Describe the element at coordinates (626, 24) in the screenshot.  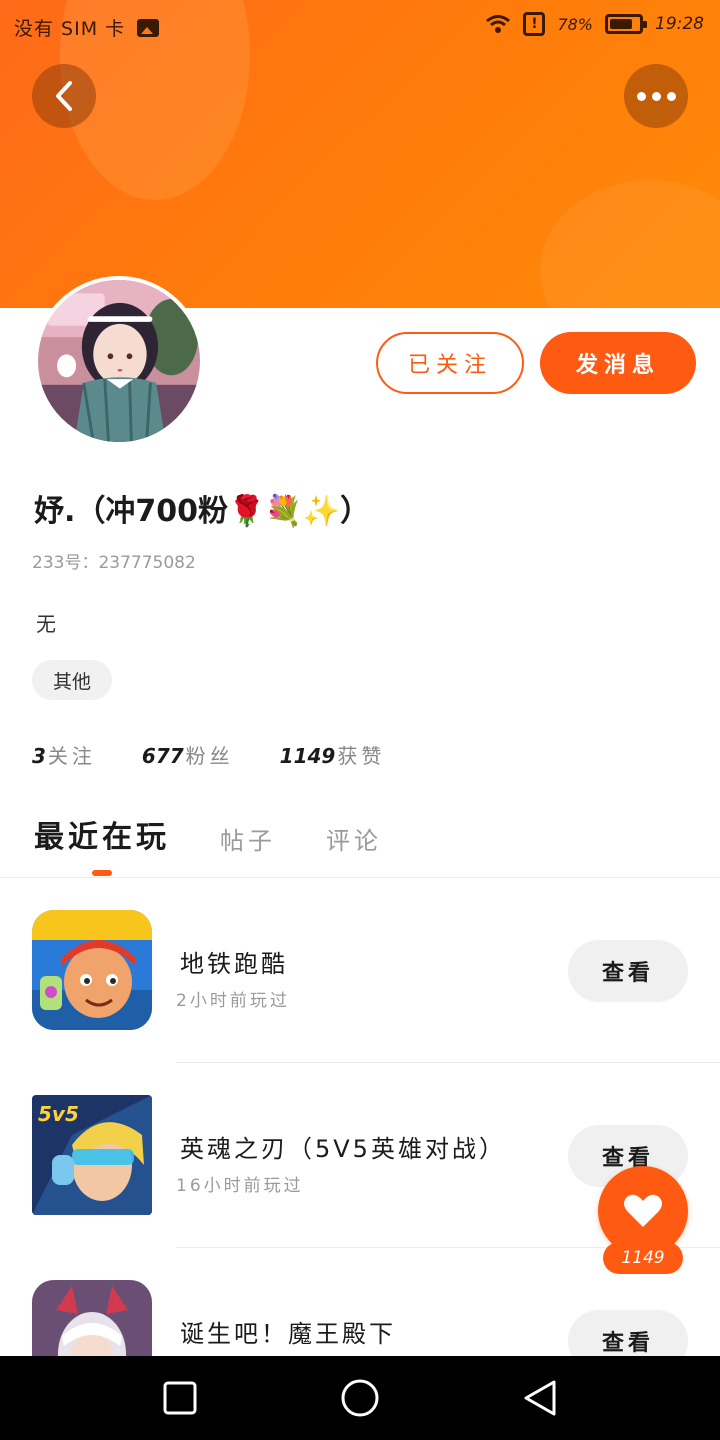
I see `battery-icon` at that location.